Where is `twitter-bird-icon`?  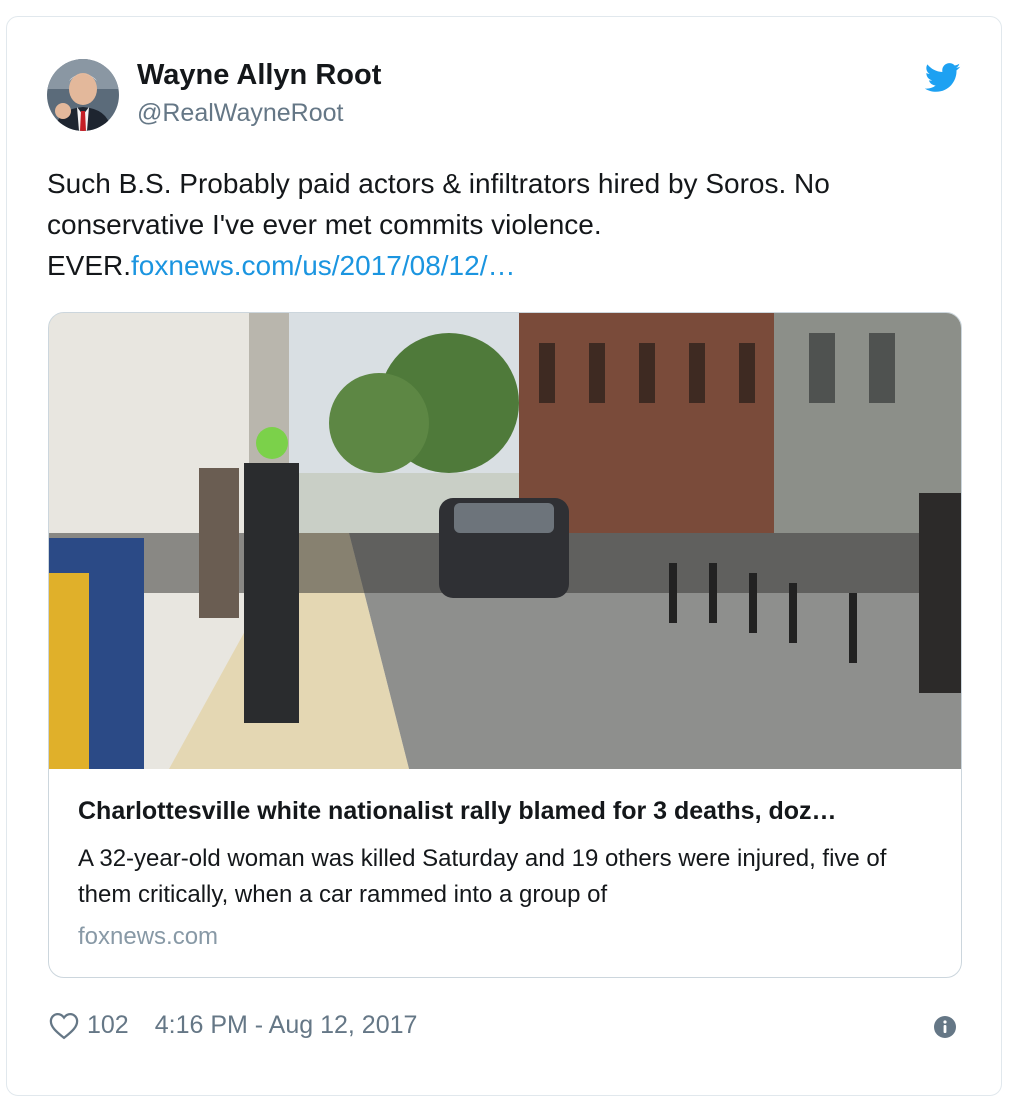
twitter-bird-icon is located at coordinates (942, 78).